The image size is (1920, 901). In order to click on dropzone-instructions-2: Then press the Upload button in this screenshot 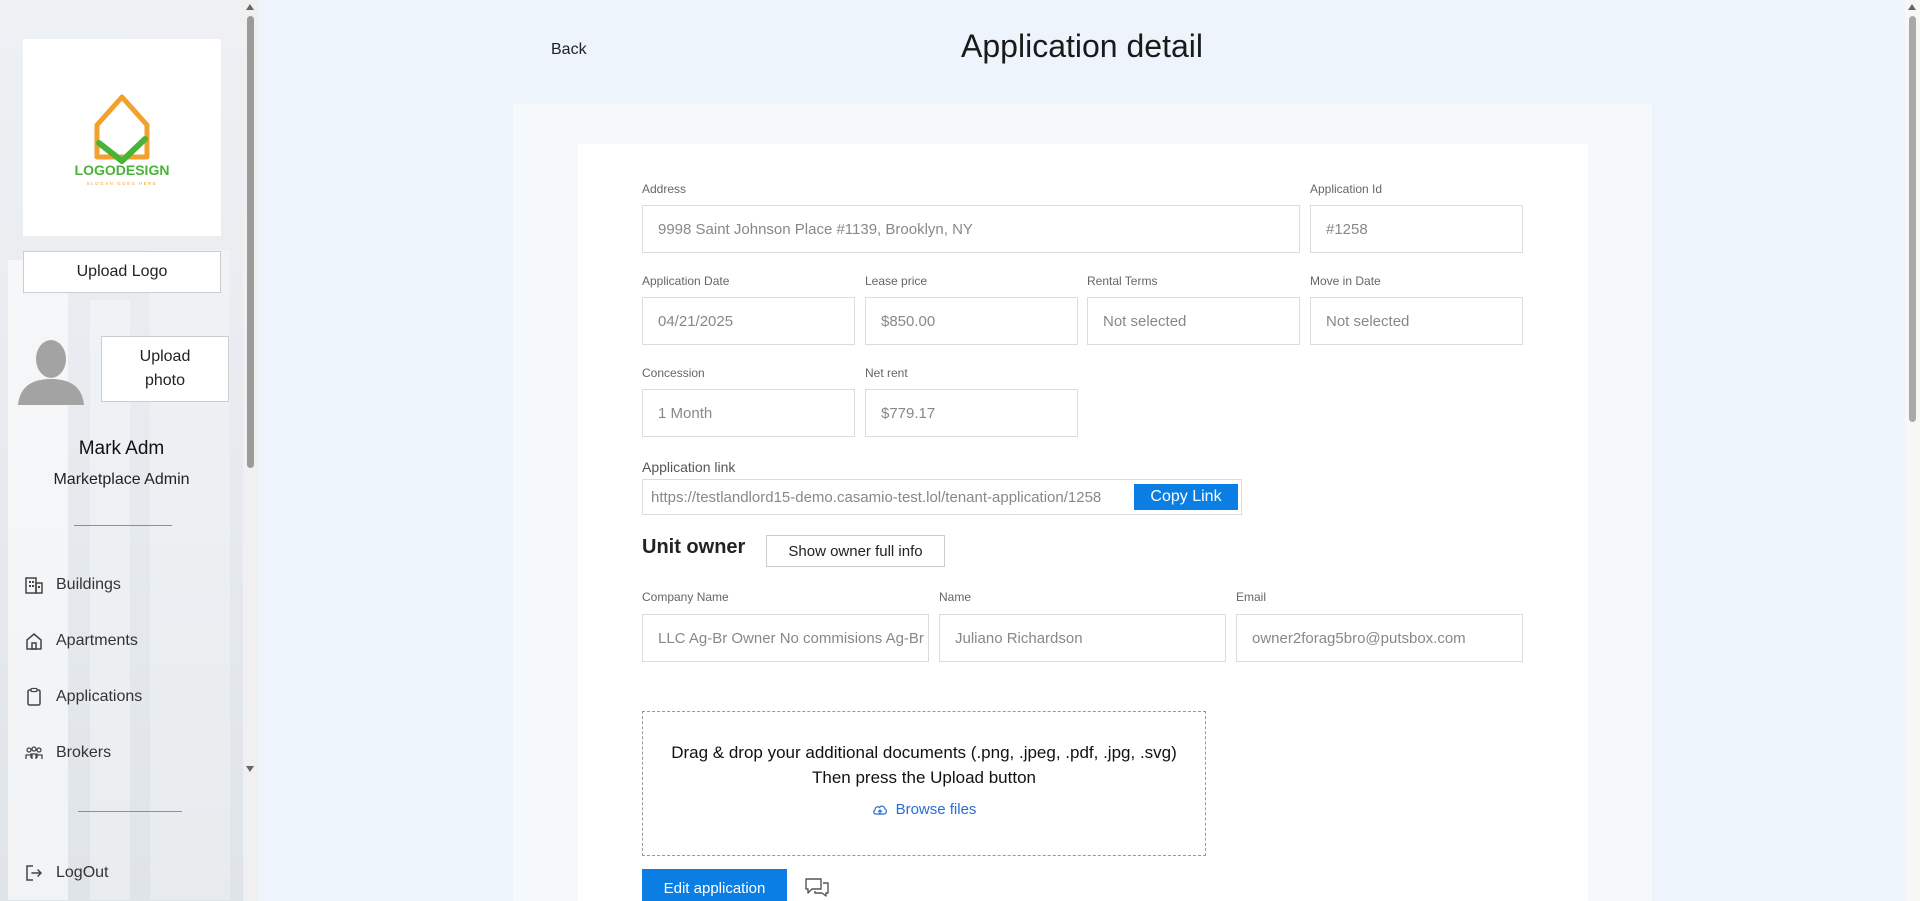, I will do `click(924, 777)`.